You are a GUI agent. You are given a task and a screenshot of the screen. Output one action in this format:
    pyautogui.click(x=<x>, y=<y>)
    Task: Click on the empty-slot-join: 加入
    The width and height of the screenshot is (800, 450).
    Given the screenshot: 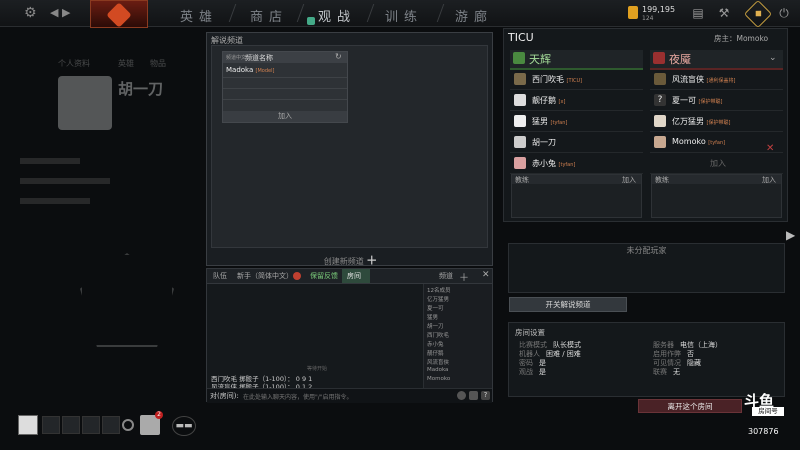 What is the action you would take?
    pyautogui.click(x=718, y=163)
    